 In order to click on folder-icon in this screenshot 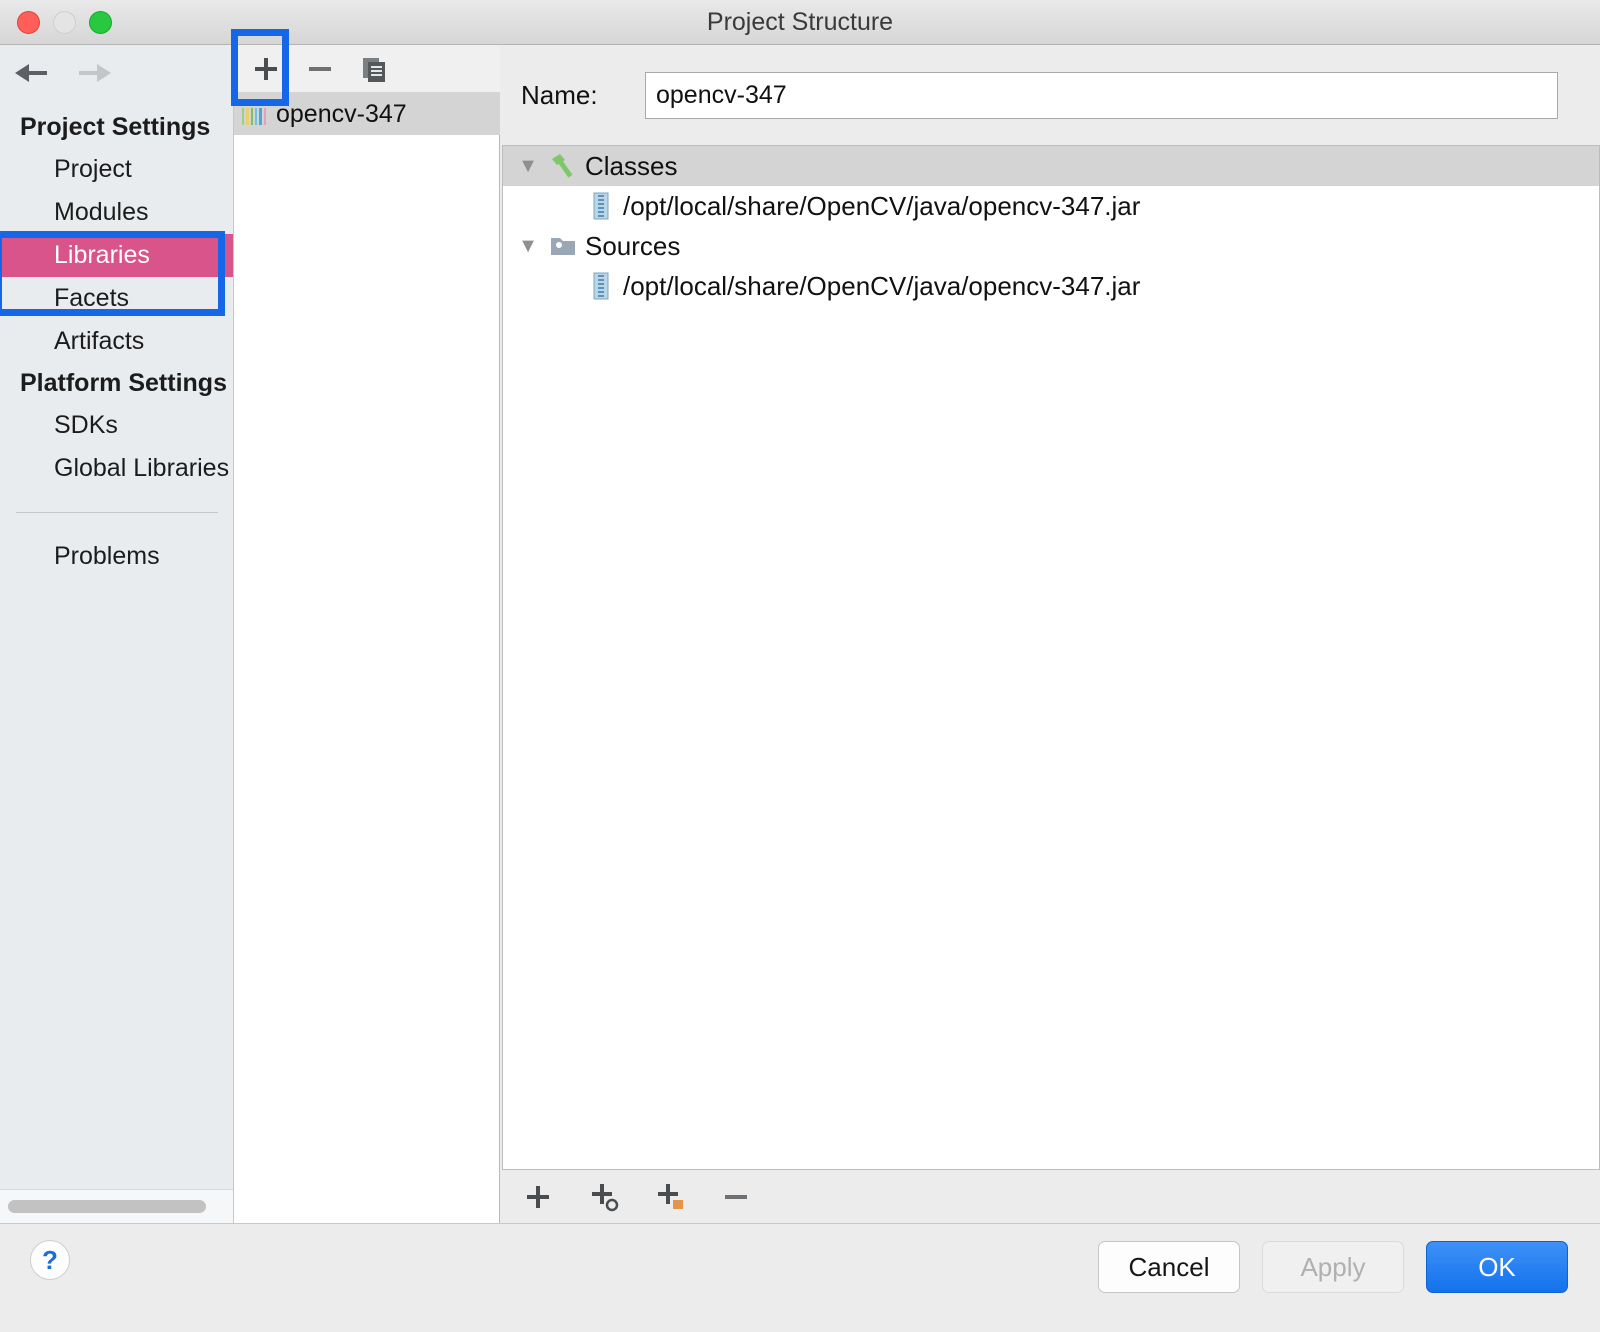, I will do `click(563, 246)`.